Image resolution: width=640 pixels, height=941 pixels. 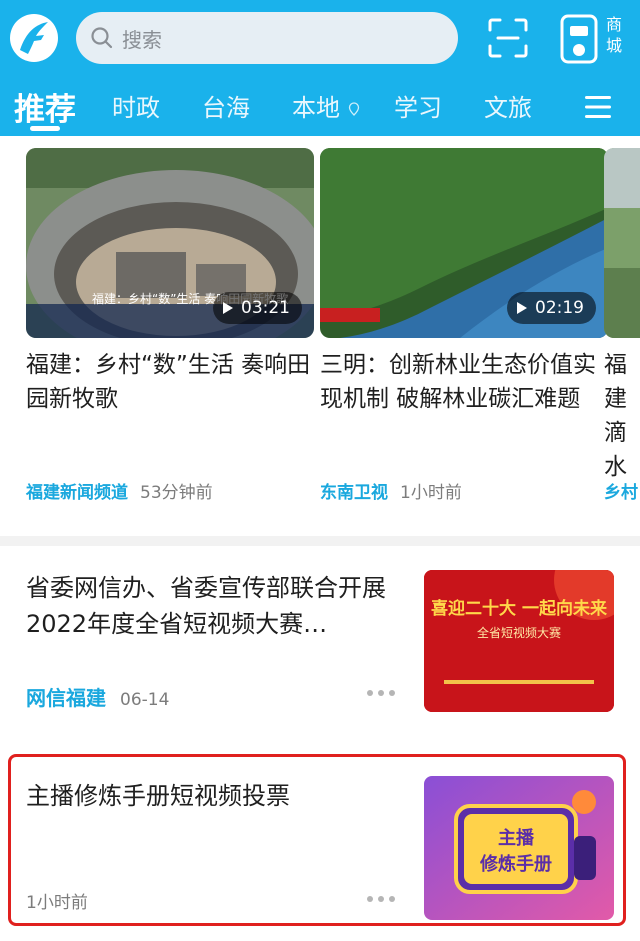 I want to click on tab-local: 本地, so click(x=326, y=105).